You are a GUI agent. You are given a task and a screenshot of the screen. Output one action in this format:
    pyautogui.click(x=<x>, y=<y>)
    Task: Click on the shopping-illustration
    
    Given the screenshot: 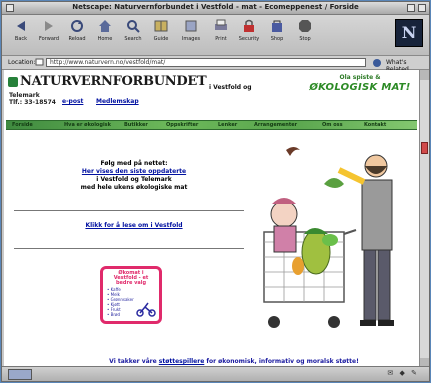 What is the action you would take?
    pyautogui.click(x=328, y=237)
    